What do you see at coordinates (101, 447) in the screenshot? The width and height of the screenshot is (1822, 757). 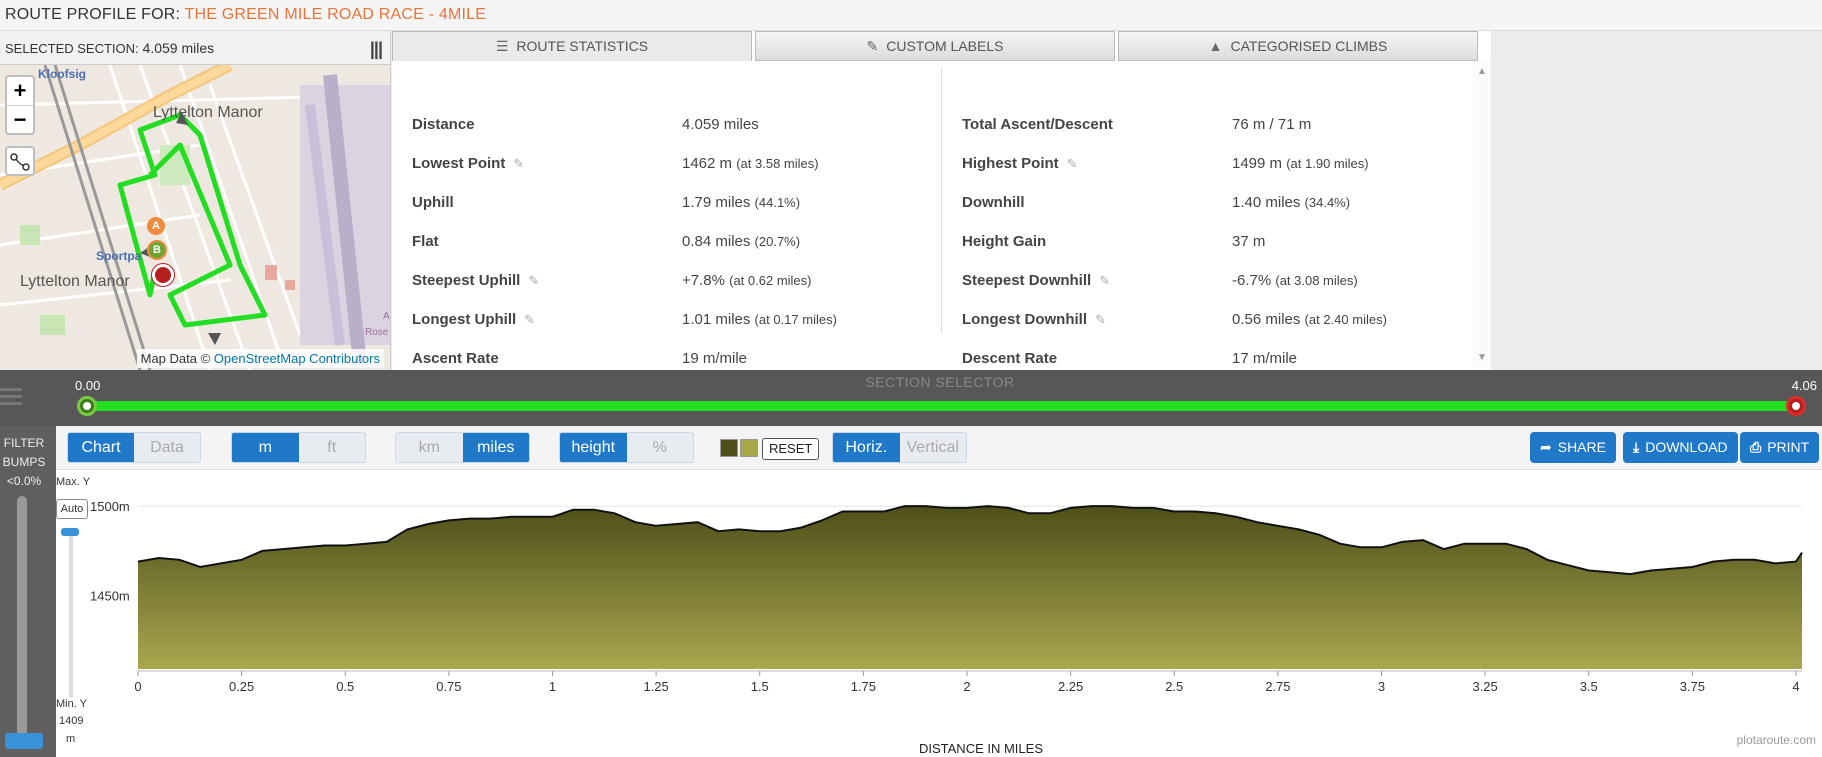 I see `chart-view-button: Chart` at bounding box center [101, 447].